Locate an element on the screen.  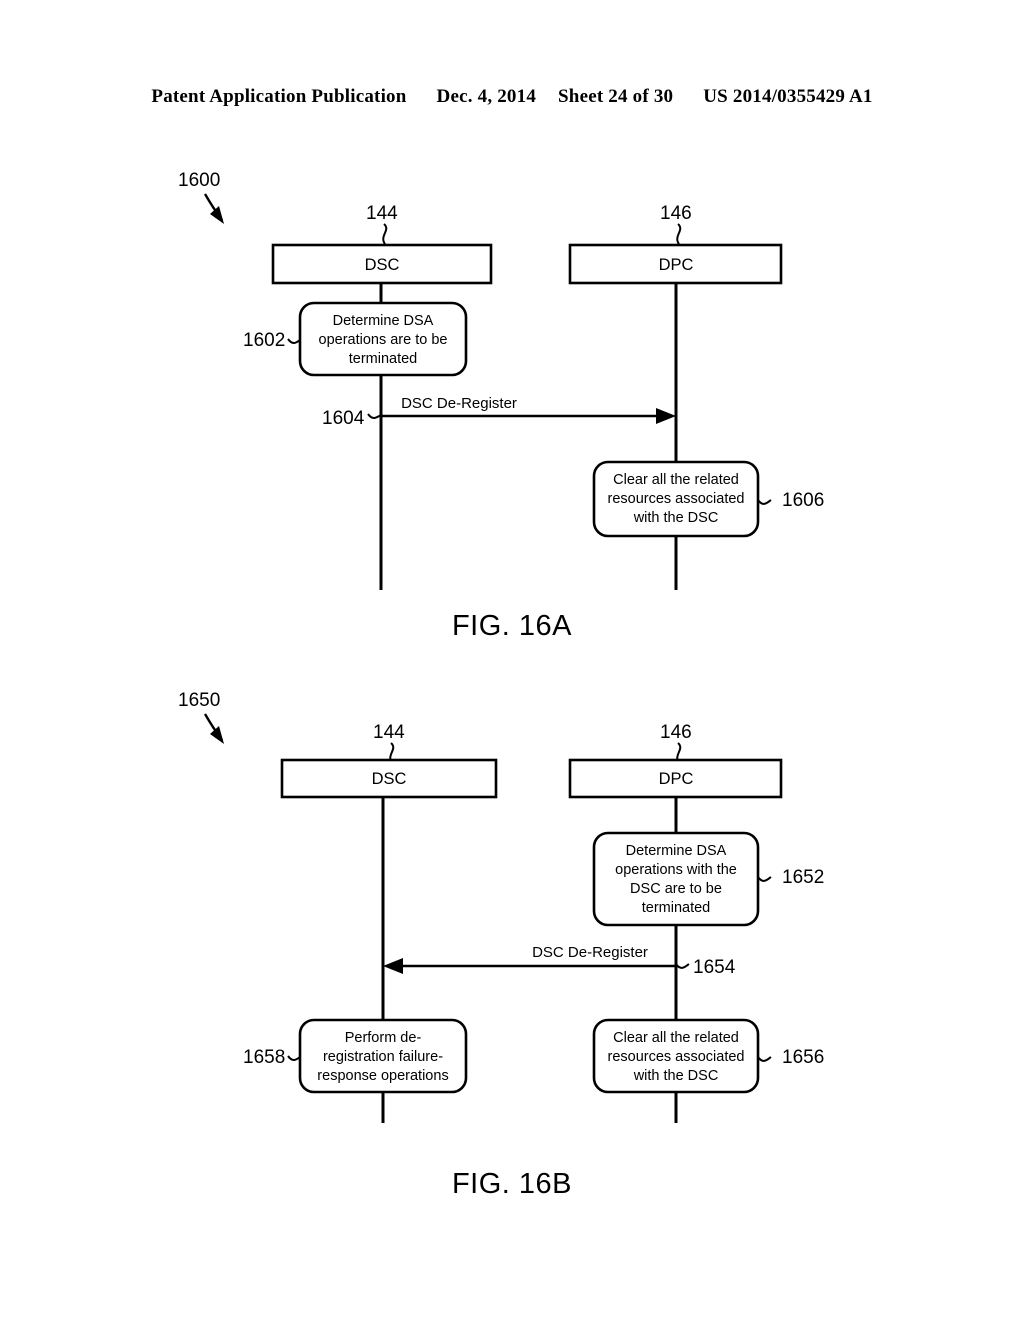
fig16b-dsc-ref: 144 is located at coordinates (389, 732).